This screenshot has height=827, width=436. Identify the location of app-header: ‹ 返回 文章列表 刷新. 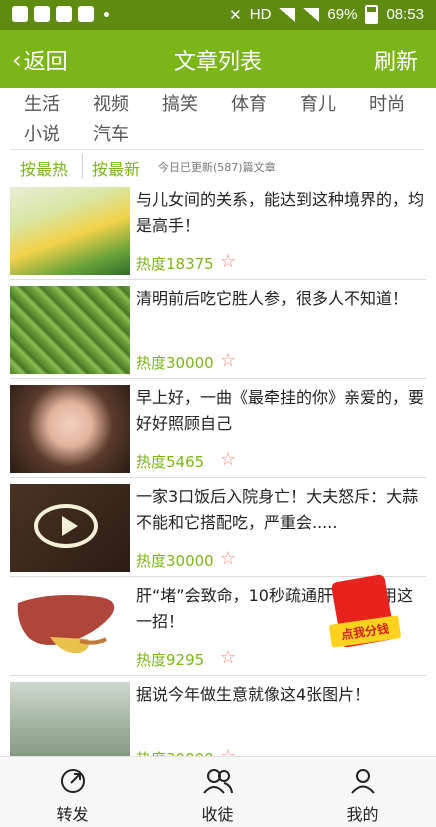
(218, 59).